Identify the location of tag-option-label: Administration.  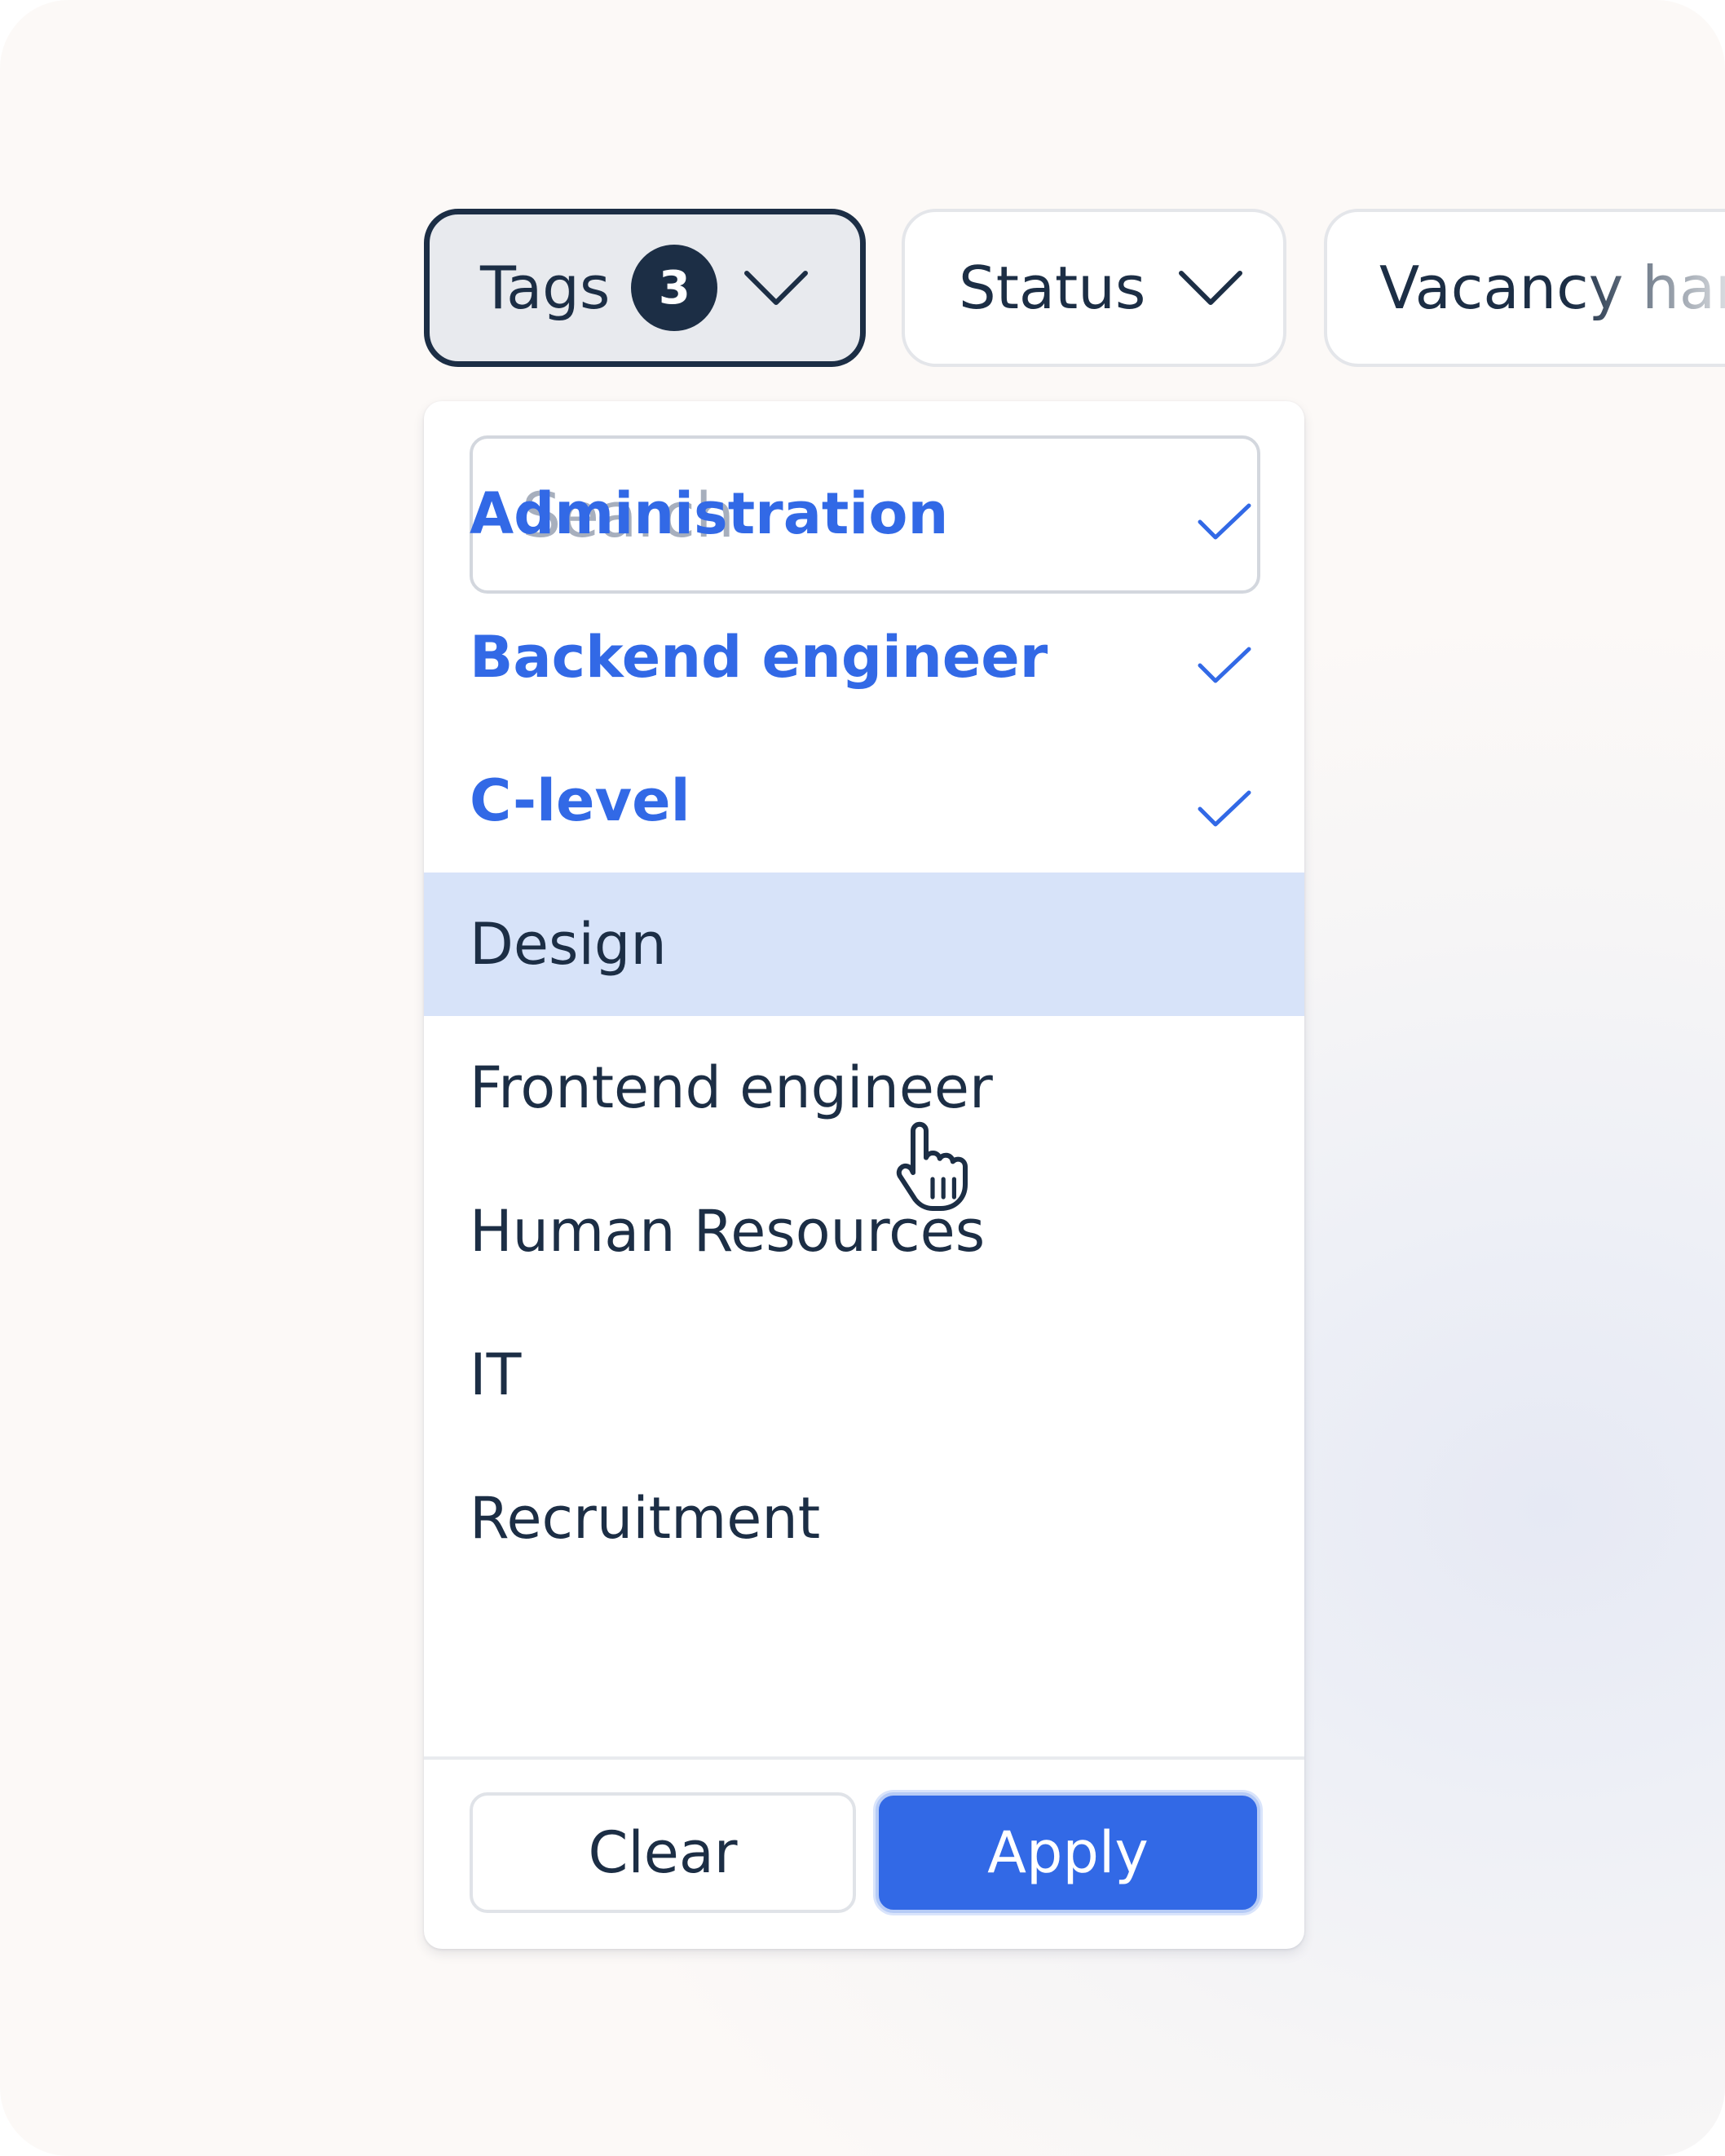
(709, 513).